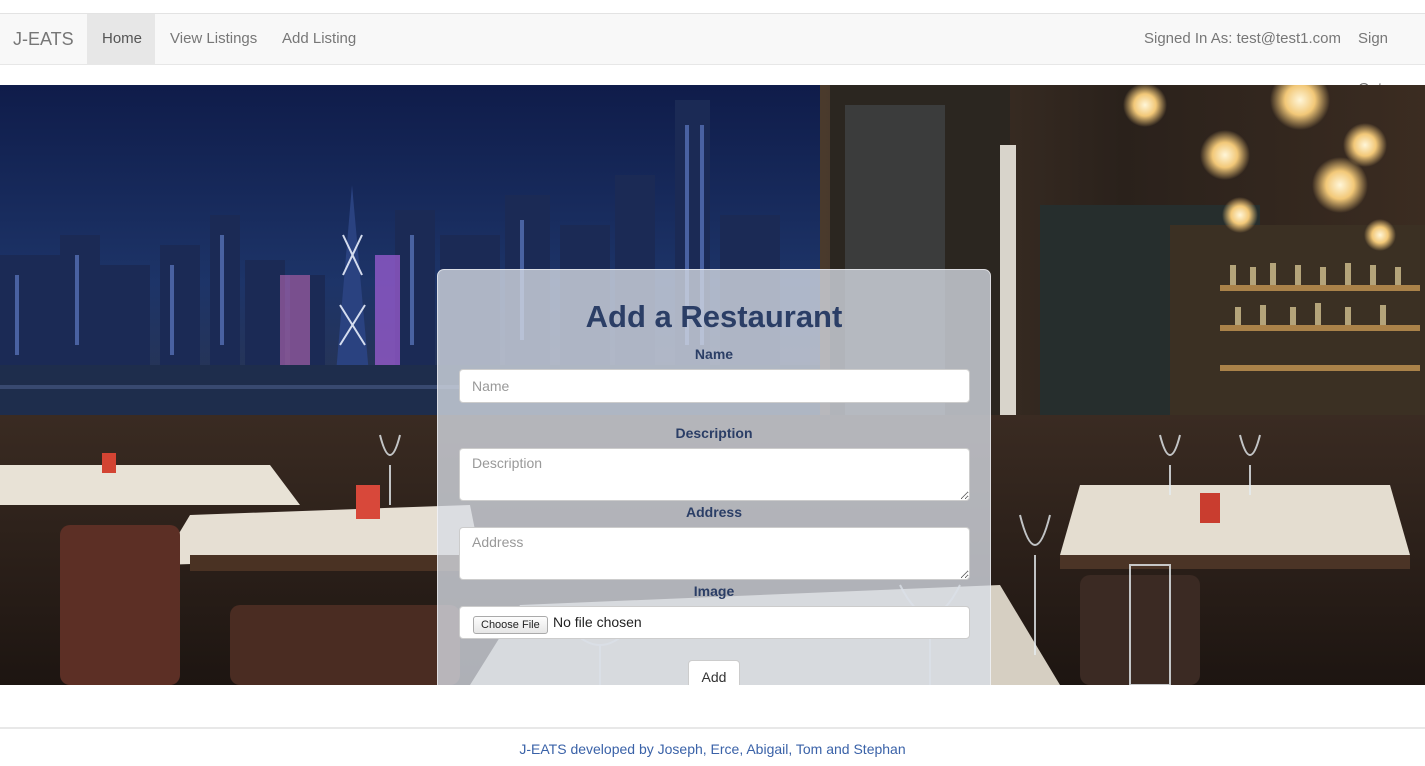 The image size is (1425, 766). Describe the element at coordinates (510, 625) in the screenshot. I see `choose-file-button: Choose File` at that location.